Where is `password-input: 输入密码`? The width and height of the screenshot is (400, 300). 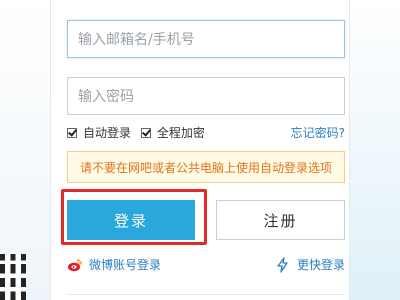
password-input: 输入密码 is located at coordinates (206, 96).